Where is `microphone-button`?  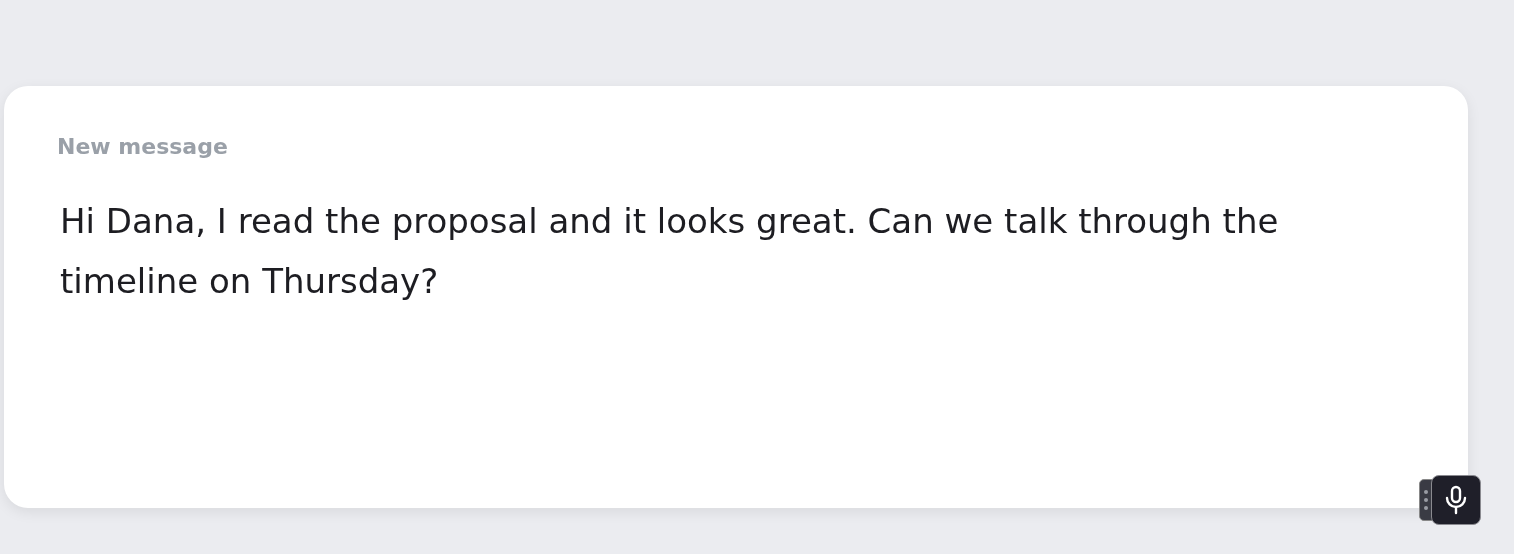 microphone-button is located at coordinates (1456, 500).